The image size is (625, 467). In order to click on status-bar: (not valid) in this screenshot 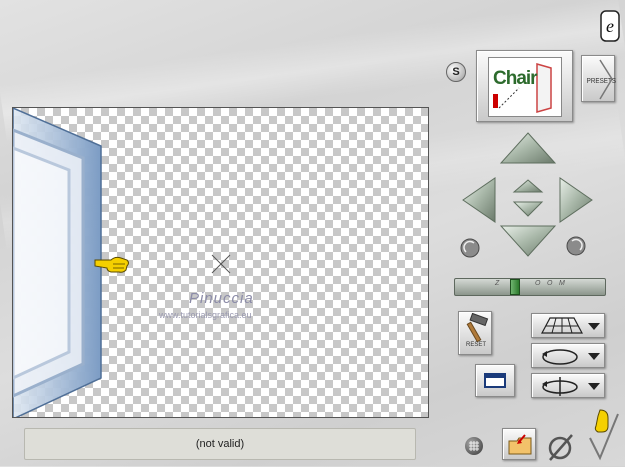, I will do `click(220, 444)`.